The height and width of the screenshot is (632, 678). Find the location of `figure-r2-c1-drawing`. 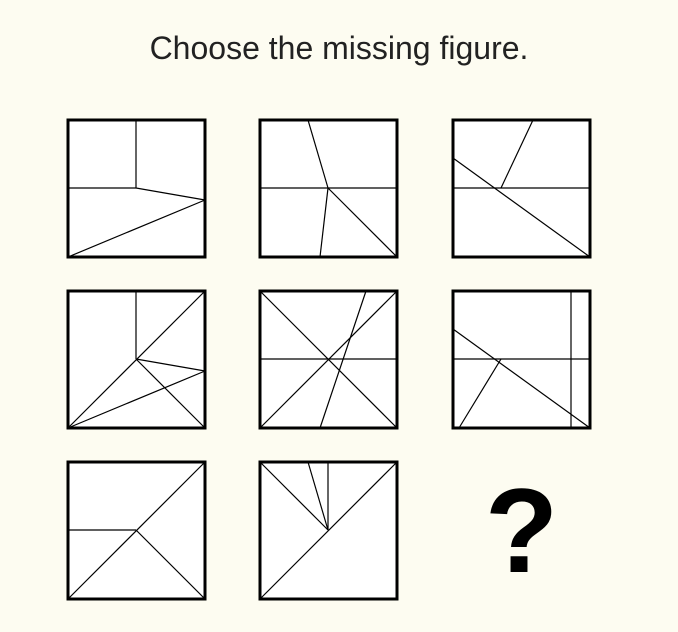

figure-r2-c1-drawing is located at coordinates (136, 359).